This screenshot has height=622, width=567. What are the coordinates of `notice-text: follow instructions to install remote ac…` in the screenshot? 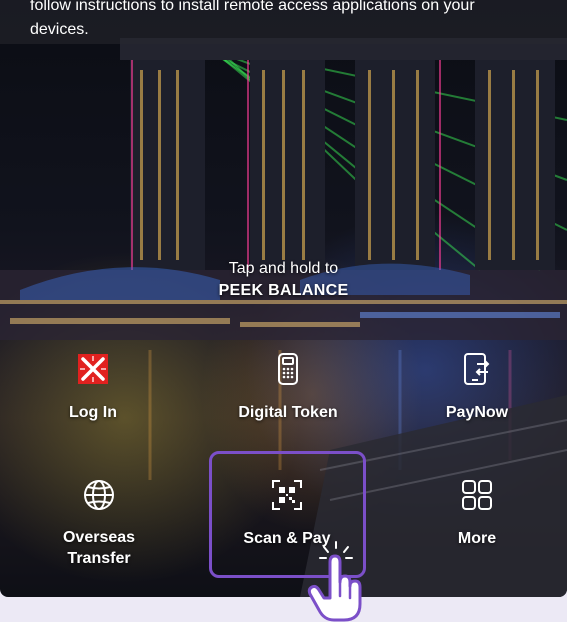 It's located at (252, 19).